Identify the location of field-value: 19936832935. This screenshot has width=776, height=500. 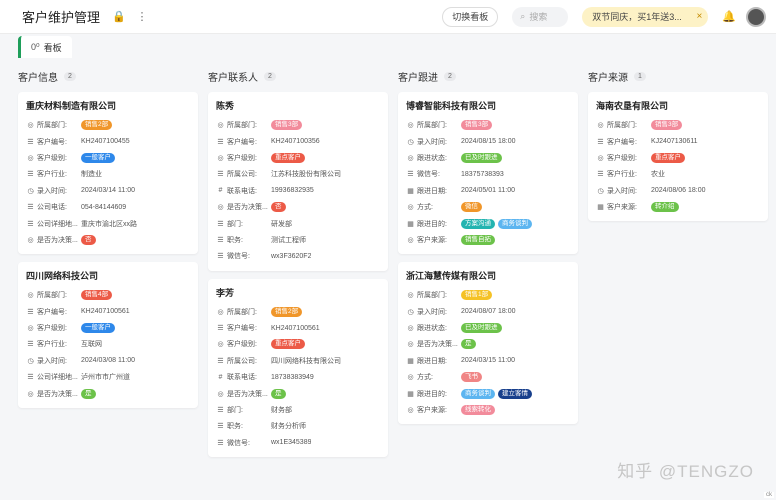
(292, 191).